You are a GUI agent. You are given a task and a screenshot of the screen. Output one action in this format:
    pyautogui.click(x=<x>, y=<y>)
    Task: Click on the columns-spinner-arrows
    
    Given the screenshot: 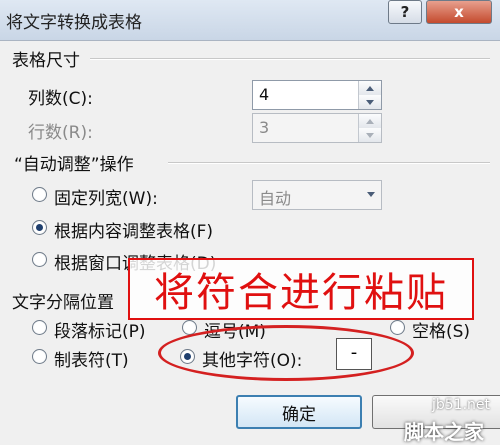 What is the action you would take?
    pyautogui.click(x=369, y=95)
    